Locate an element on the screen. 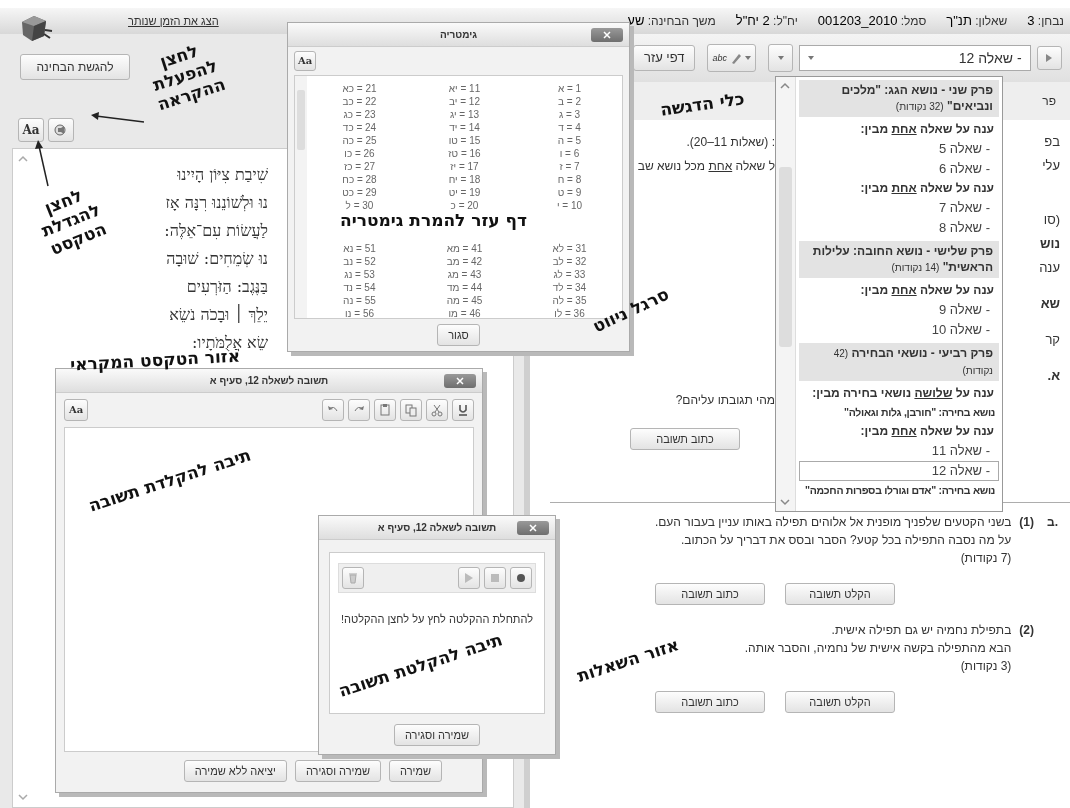  handwritten-note: תיבה להקלדת תשובה is located at coordinates (170, 480).